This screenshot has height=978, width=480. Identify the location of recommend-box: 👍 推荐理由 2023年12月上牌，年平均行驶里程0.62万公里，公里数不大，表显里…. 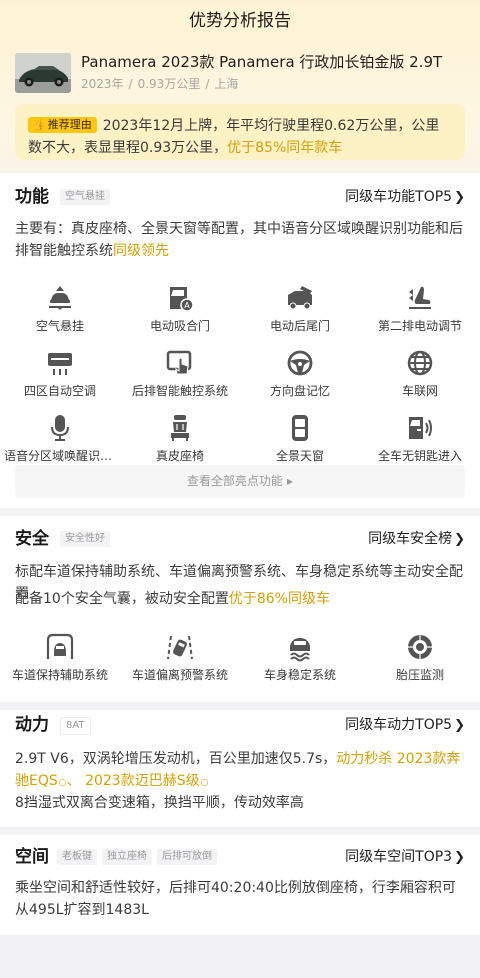
(240, 132).